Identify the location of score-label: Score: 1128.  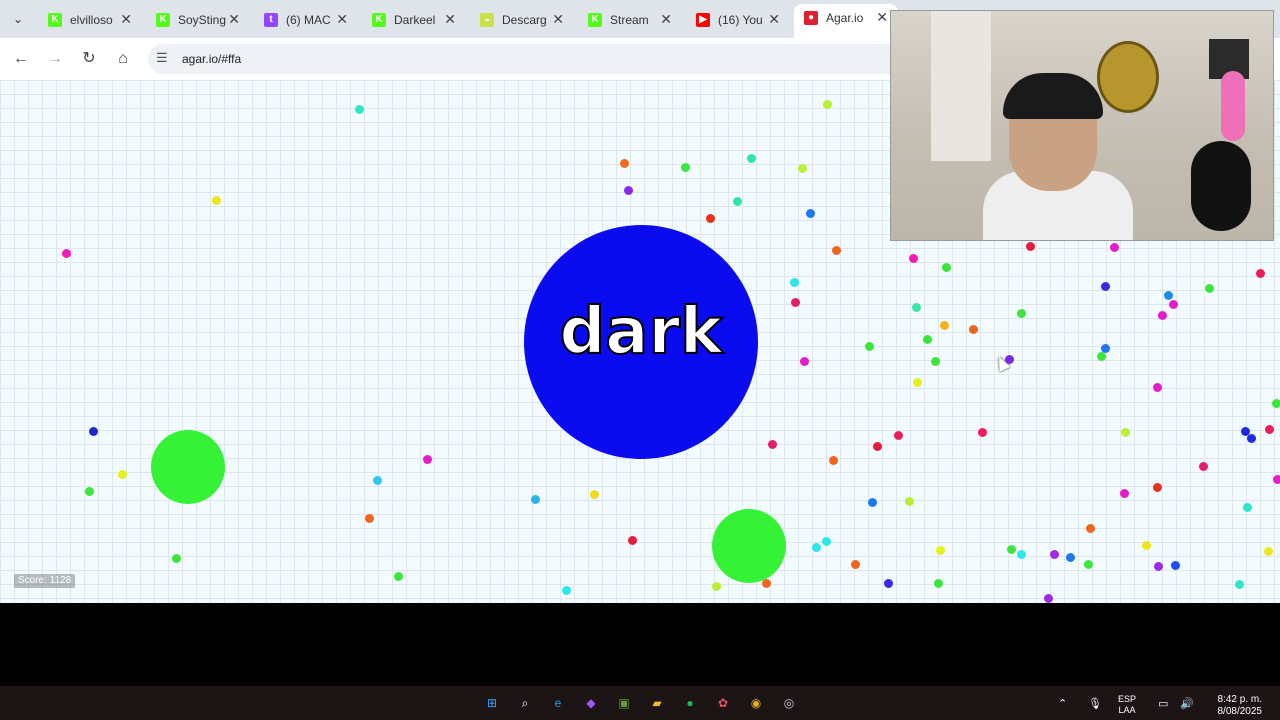
(45, 581).